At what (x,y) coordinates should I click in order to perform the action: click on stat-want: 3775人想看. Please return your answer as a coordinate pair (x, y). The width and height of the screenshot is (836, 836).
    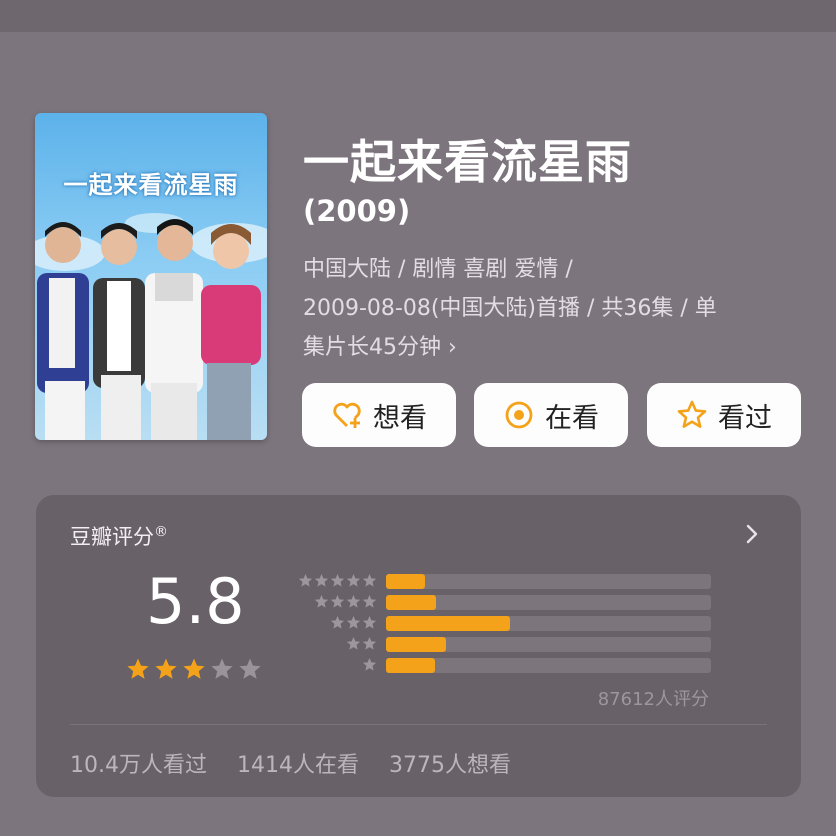
    Looking at the image, I should click on (450, 763).